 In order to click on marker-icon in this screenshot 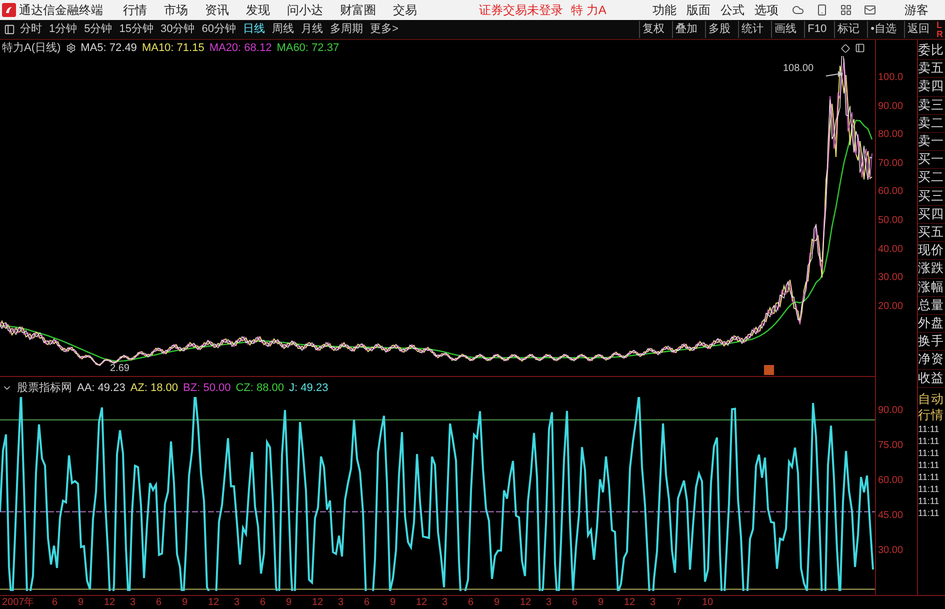, I will do `click(769, 370)`.